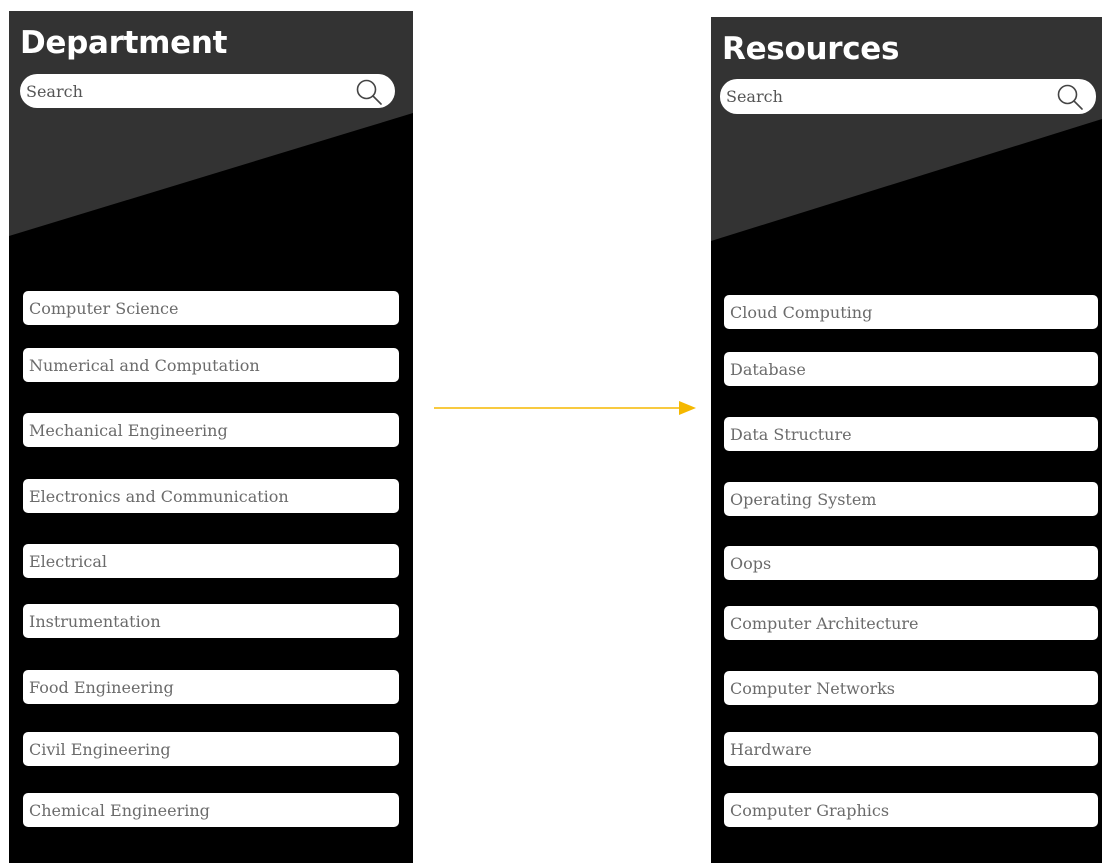  What do you see at coordinates (911, 749) in the screenshot?
I see `list-item-hardware: Hardware` at bounding box center [911, 749].